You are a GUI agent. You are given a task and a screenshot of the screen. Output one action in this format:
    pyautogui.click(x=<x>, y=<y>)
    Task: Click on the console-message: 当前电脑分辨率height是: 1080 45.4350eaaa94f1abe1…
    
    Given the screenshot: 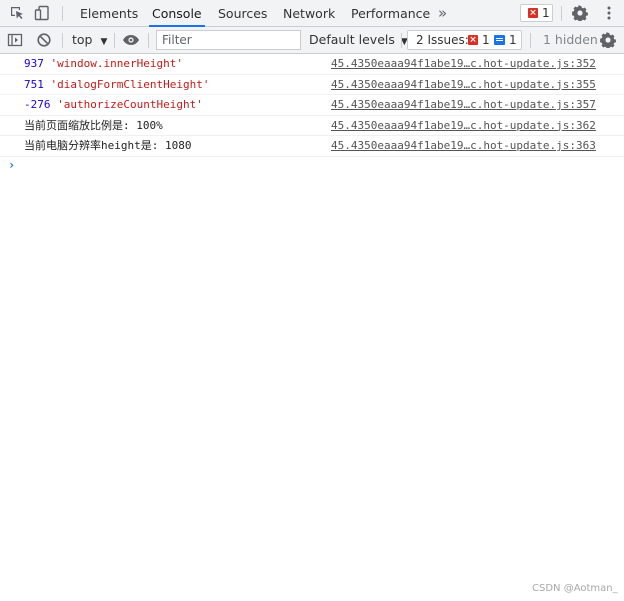 What is the action you would take?
    pyautogui.click(x=312, y=146)
    